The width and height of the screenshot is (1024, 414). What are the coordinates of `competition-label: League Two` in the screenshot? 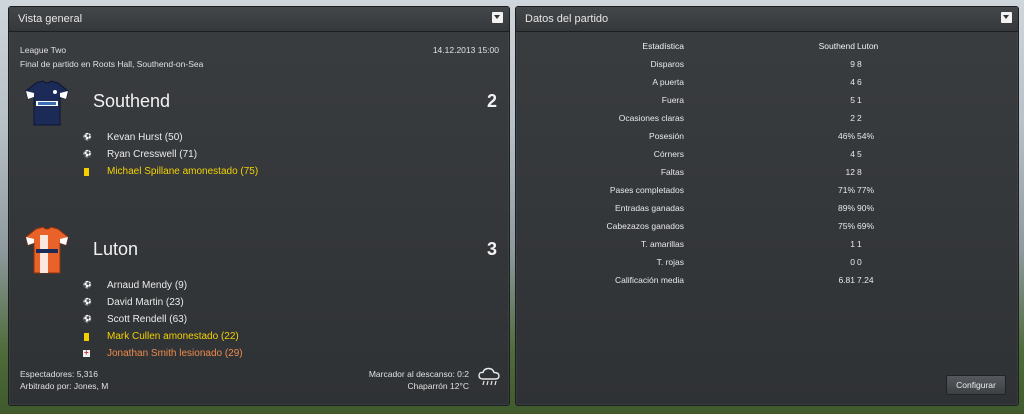 It's located at (43, 50).